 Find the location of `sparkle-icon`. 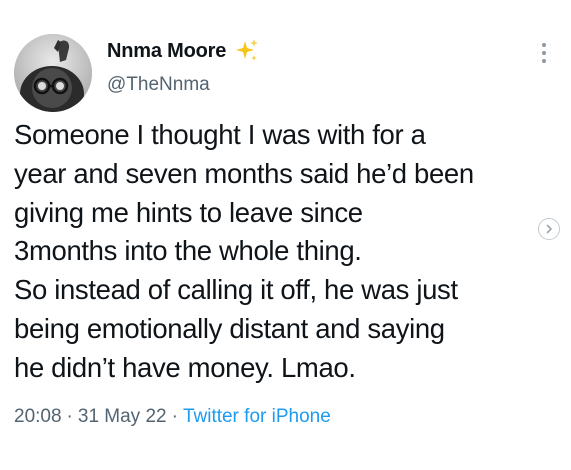

sparkle-icon is located at coordinates (247, 51).